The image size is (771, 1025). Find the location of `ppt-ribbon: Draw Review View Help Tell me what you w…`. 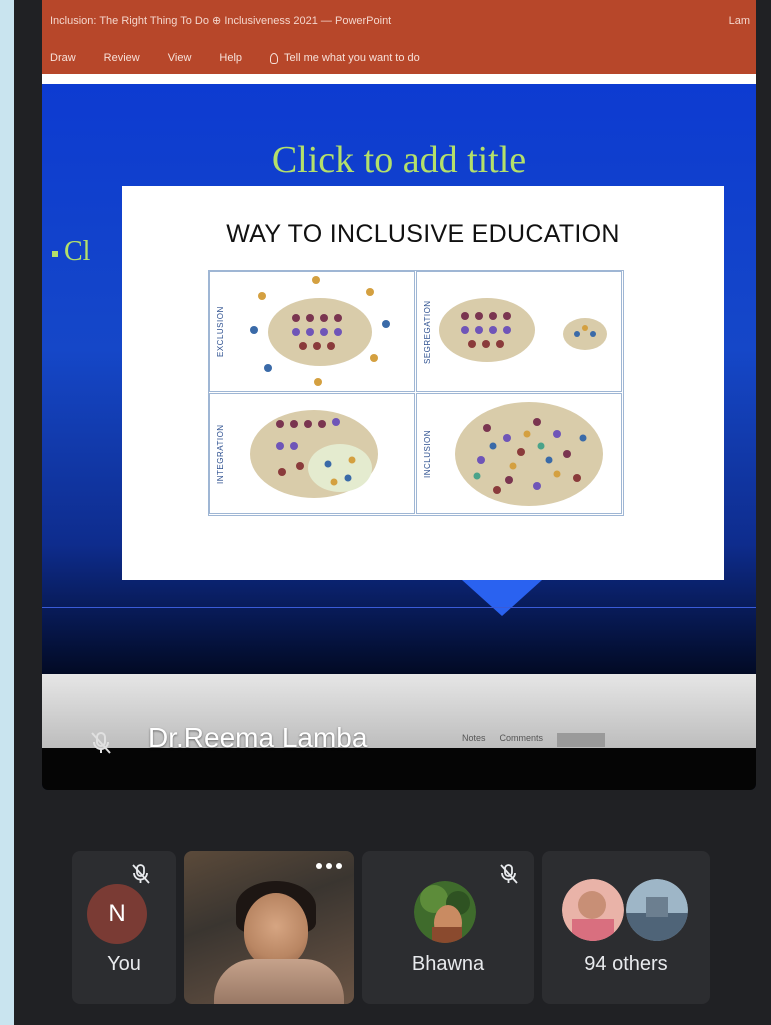

ppt-ribbon: Draw Review View Help Tell me what you w… is located at coordinates (399, 58).